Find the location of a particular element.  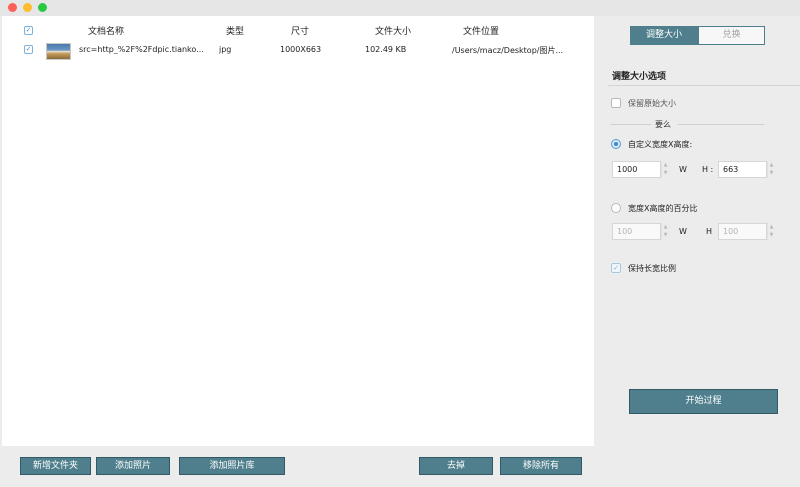

keep-original-label: 保留原始大小 is located at coordinates (652, 103).